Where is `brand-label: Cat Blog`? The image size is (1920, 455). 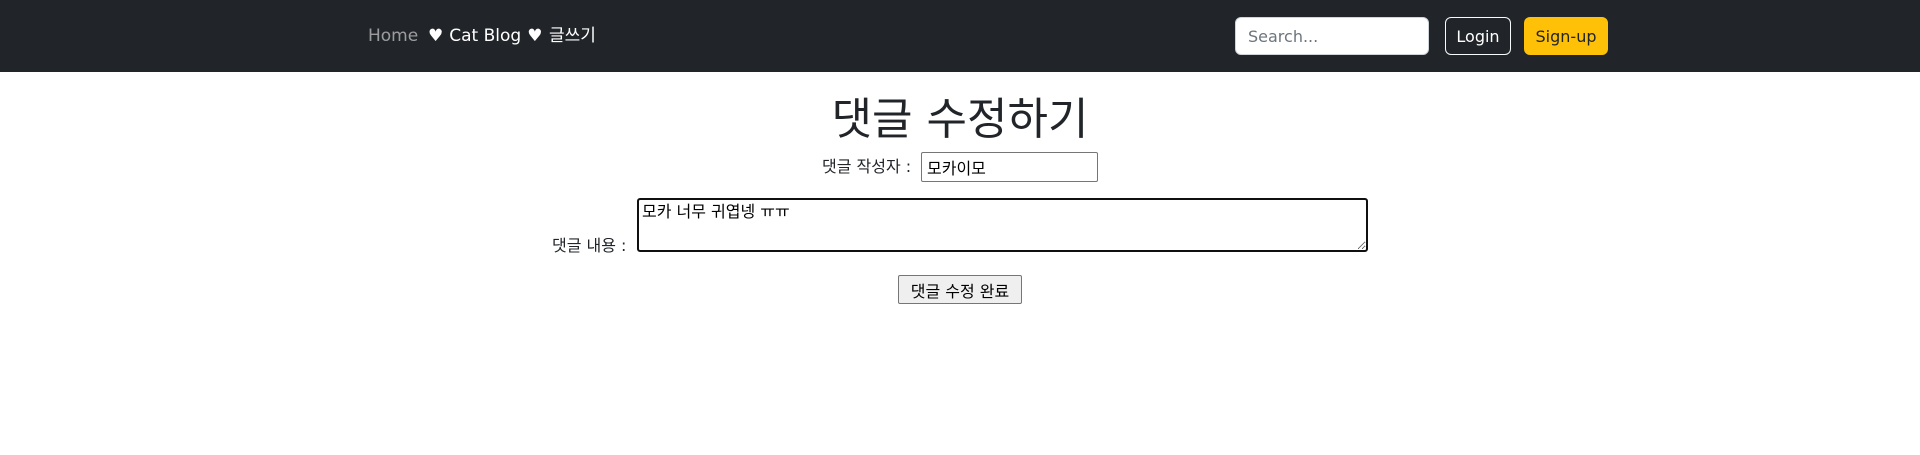
brand-label: Cat Blog is located at coordinates (485, 36).